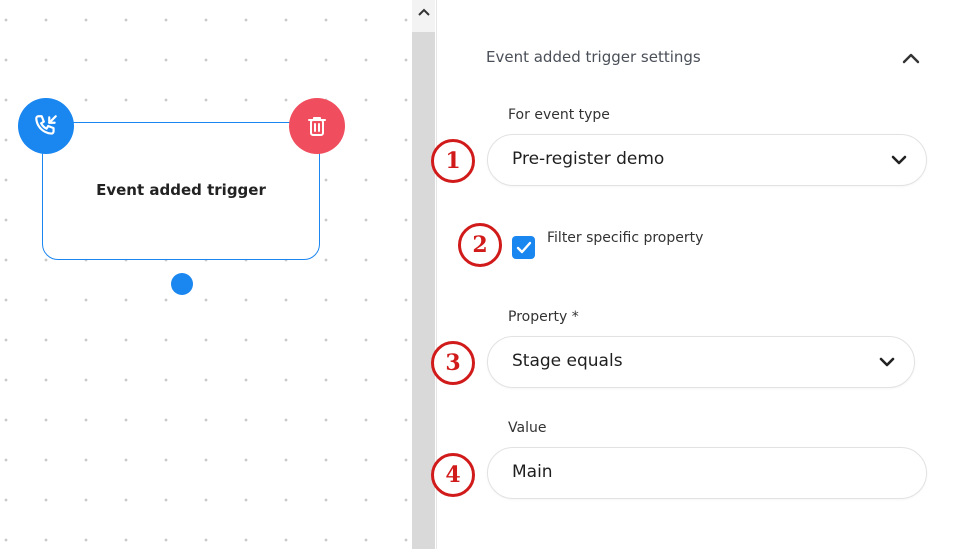  Describe the element at coordinates (182, 284) in the screenshot. I see `node-output-port` at that location.